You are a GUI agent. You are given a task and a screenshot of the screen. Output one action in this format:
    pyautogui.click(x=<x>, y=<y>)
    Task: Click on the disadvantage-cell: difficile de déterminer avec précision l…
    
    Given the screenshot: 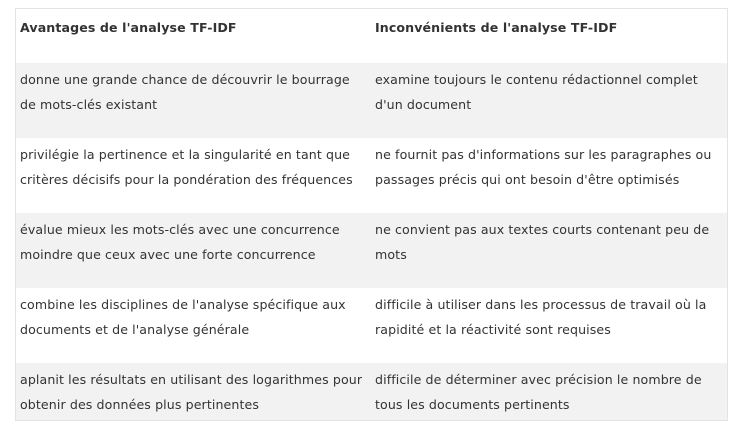 What is the action you would take?
    pyautogui.click(x=549, y=391)
    